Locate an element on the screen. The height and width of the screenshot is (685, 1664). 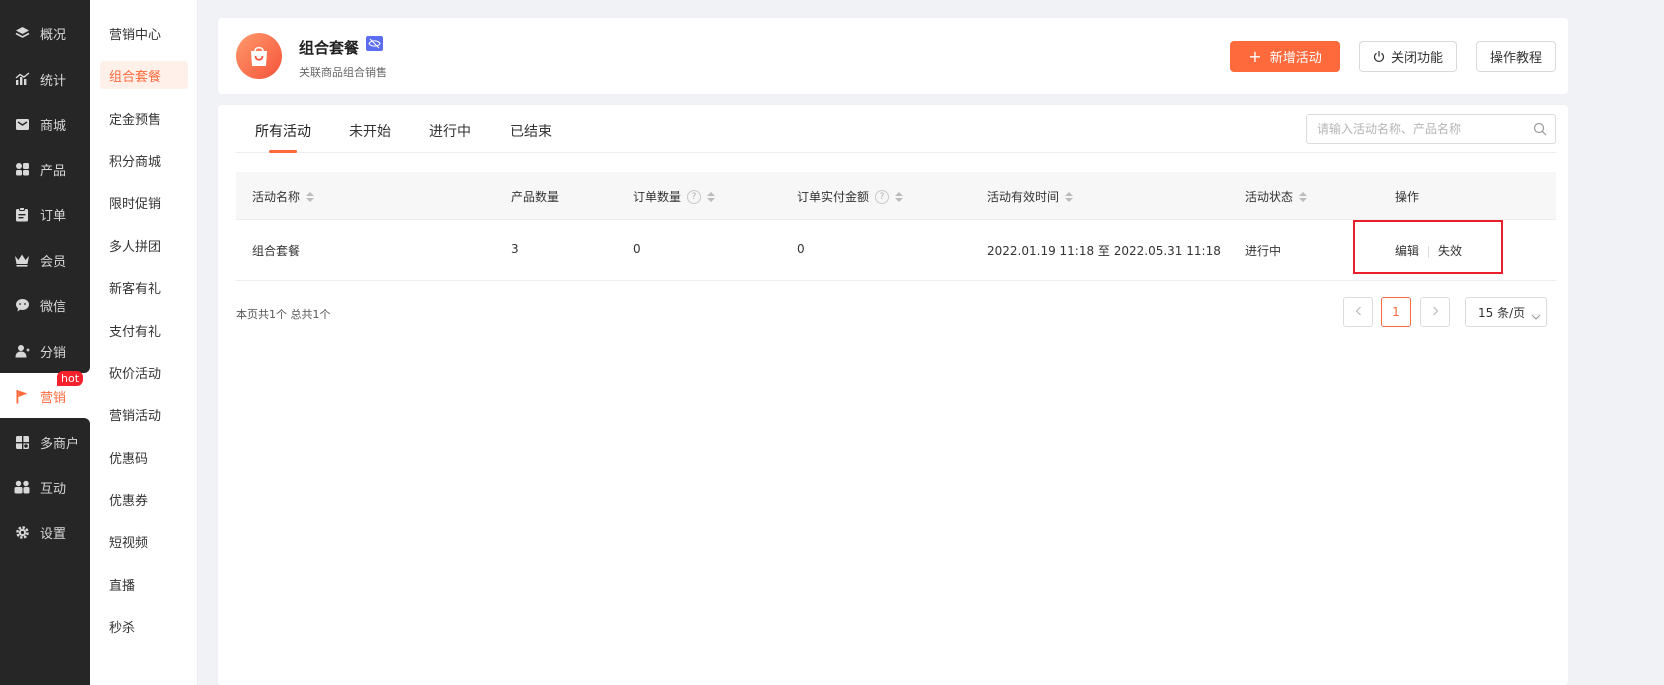
chevron-left-icon is located at coordinates (1358, 312).